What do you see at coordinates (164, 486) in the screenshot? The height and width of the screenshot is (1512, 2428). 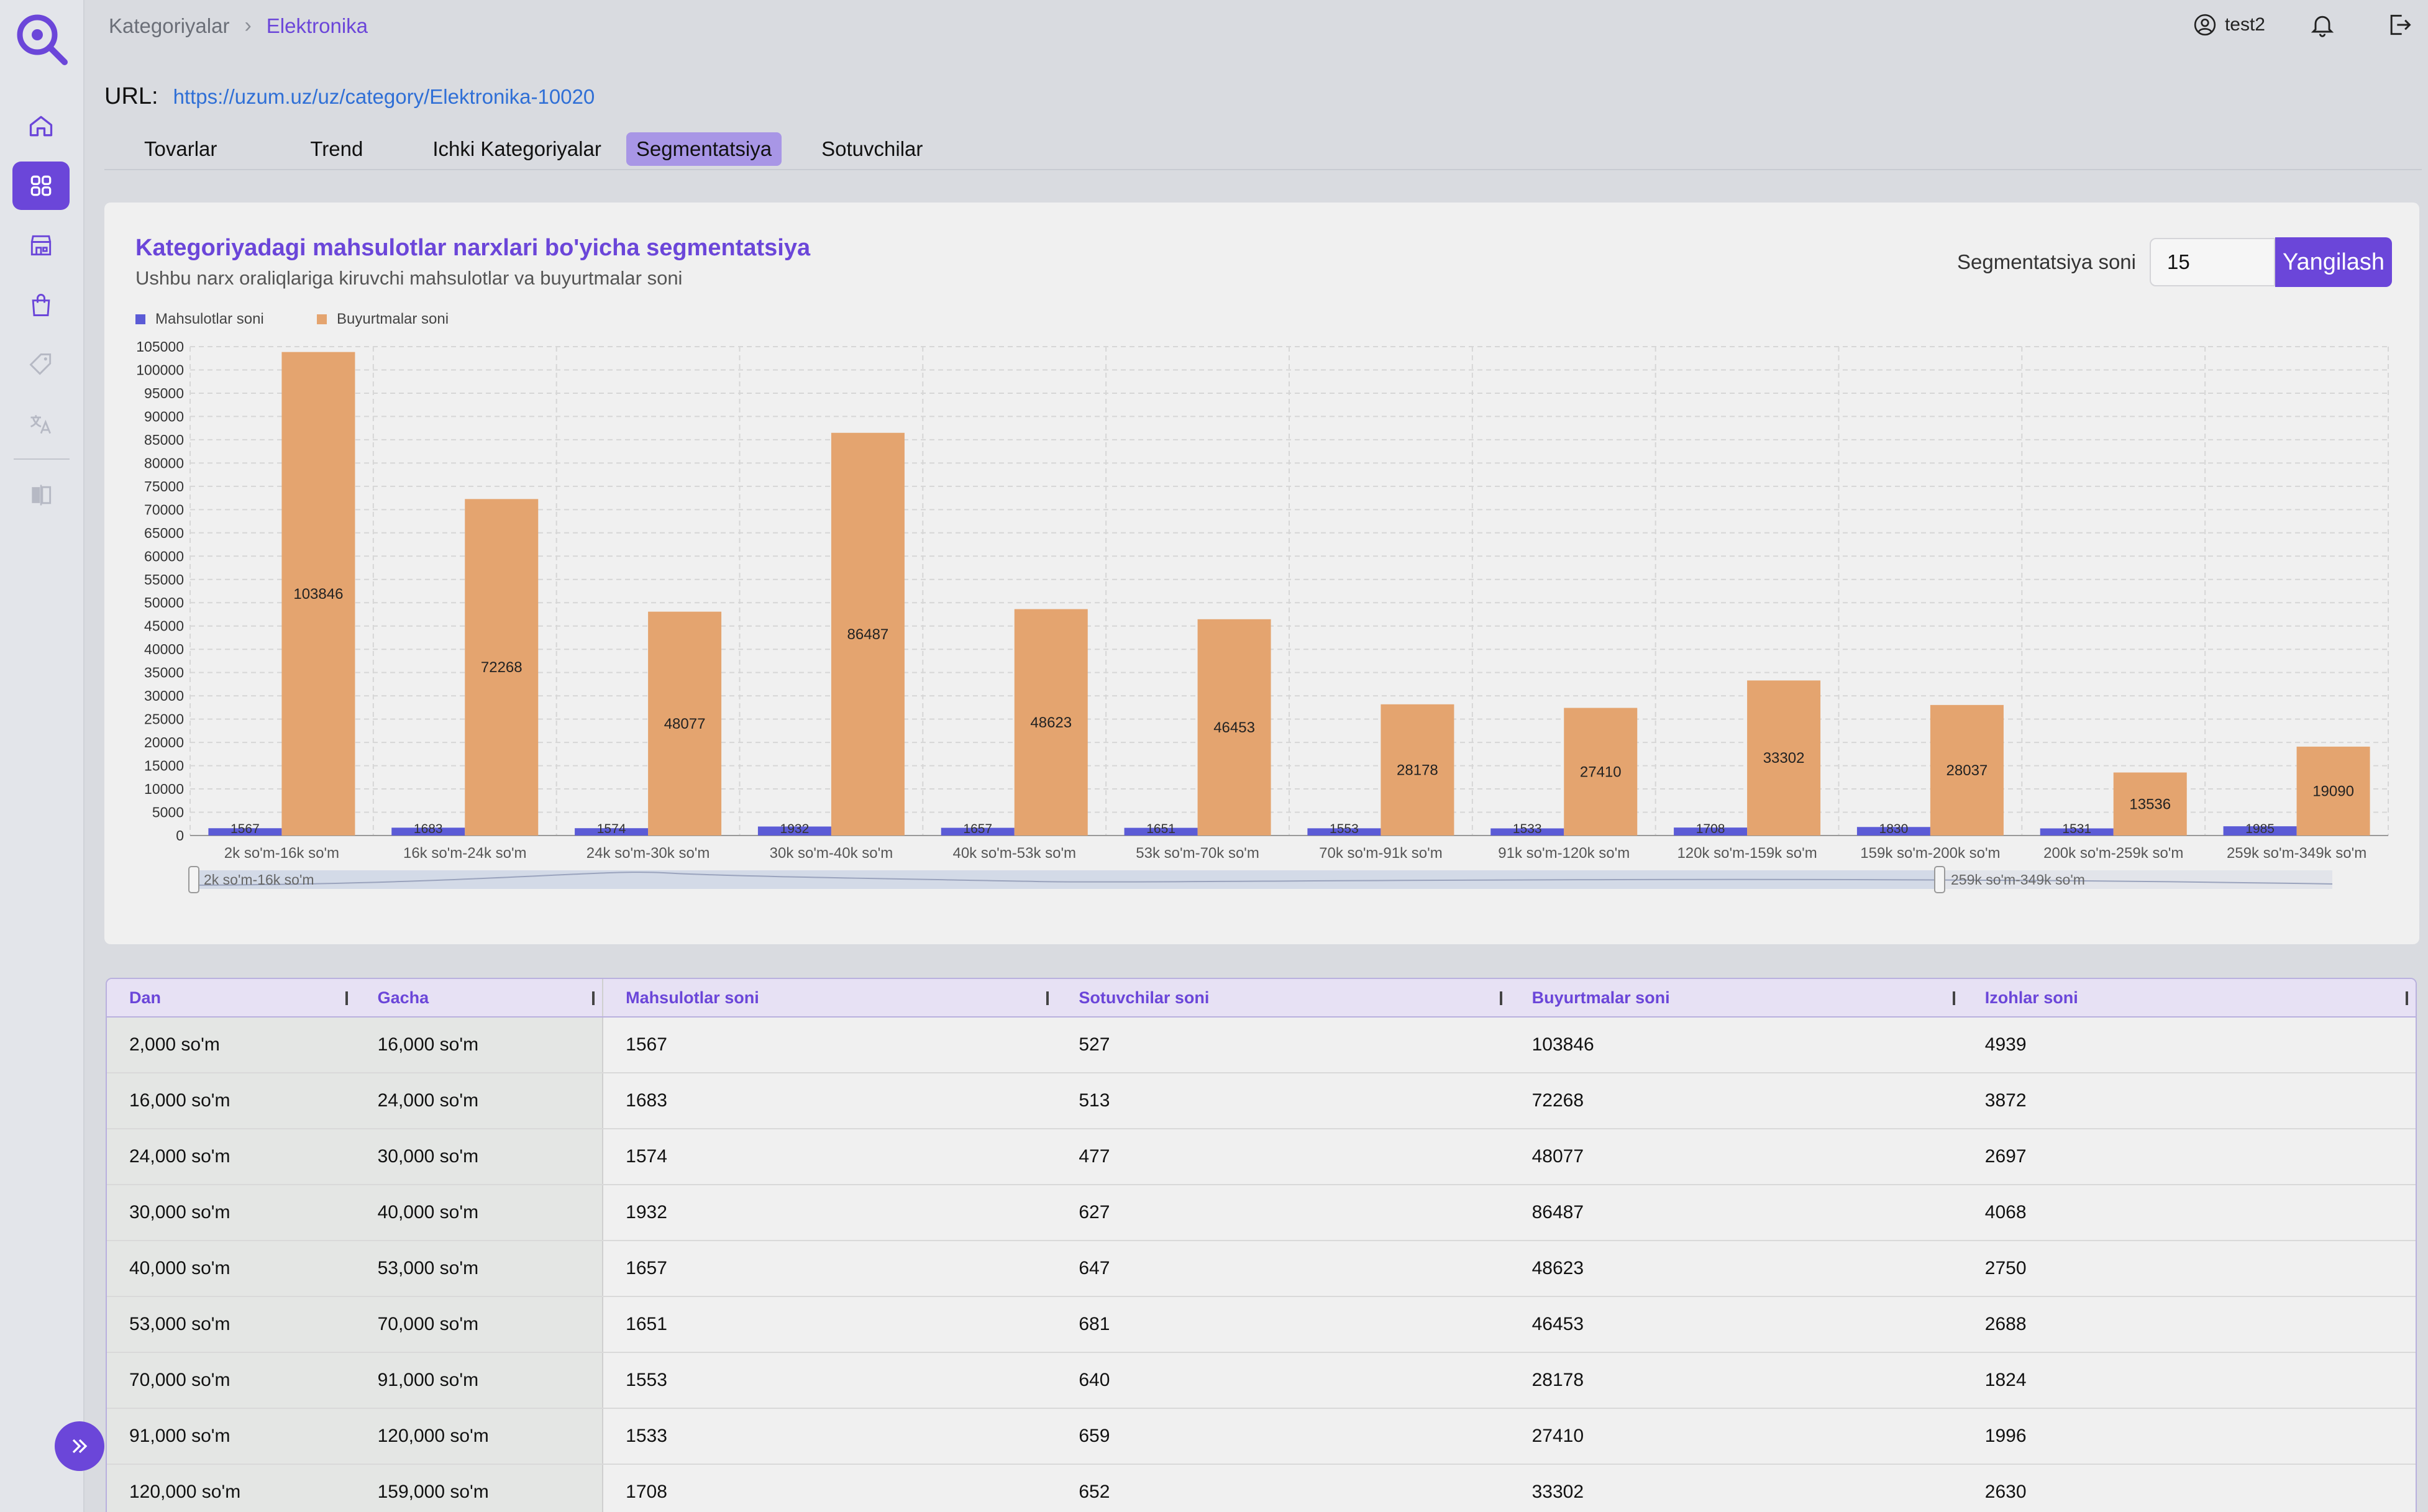 I see `y-tick-label: 75000` at bounding box center [164, 486].